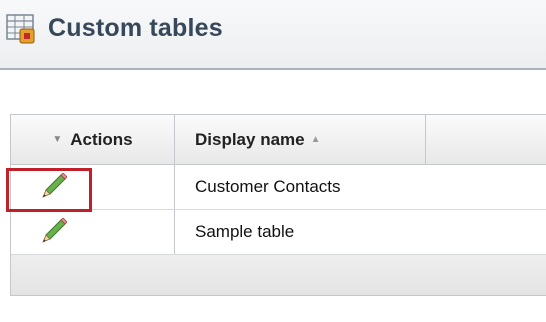 The width and height of the screenshot is (546, 322). I want to click on column-header-actions-label: Actions, so click(101, 139).